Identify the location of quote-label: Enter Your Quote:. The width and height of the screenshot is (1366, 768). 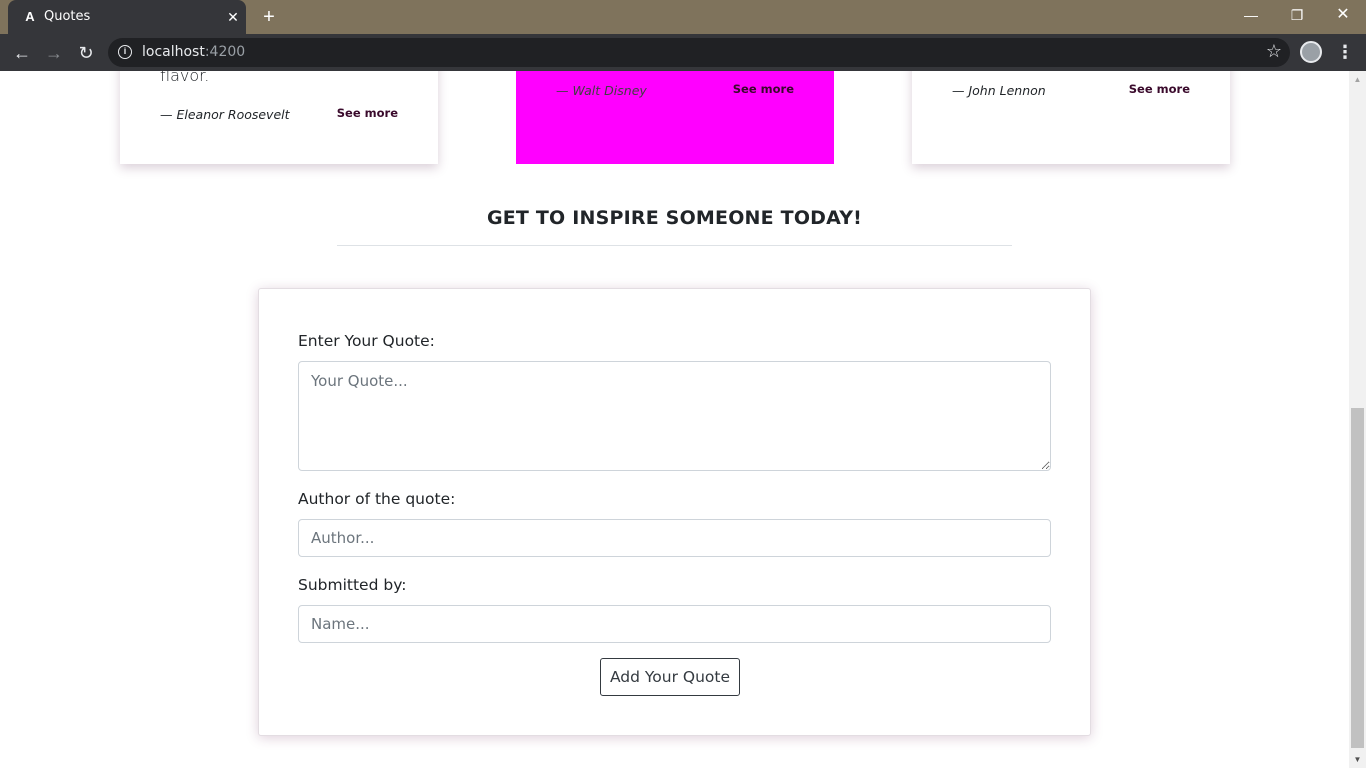
(366, 341).